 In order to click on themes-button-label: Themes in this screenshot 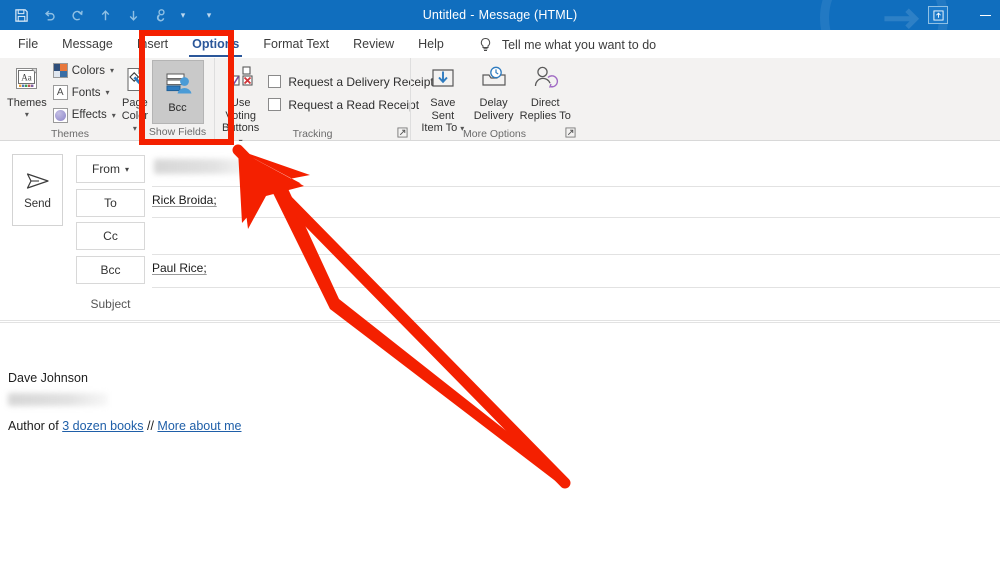, I will do `click(27, 103)`.